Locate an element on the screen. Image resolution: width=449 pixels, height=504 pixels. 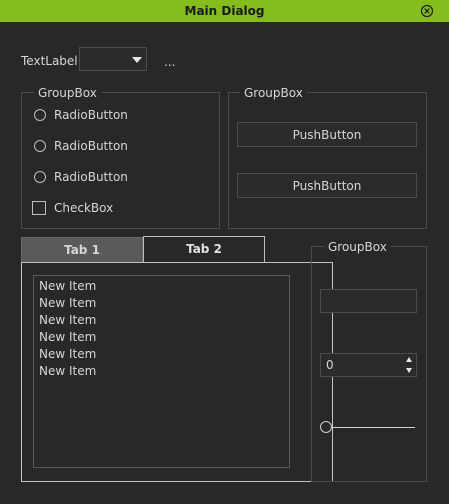
chevron-down-icon is located at coordinates (137, 60).